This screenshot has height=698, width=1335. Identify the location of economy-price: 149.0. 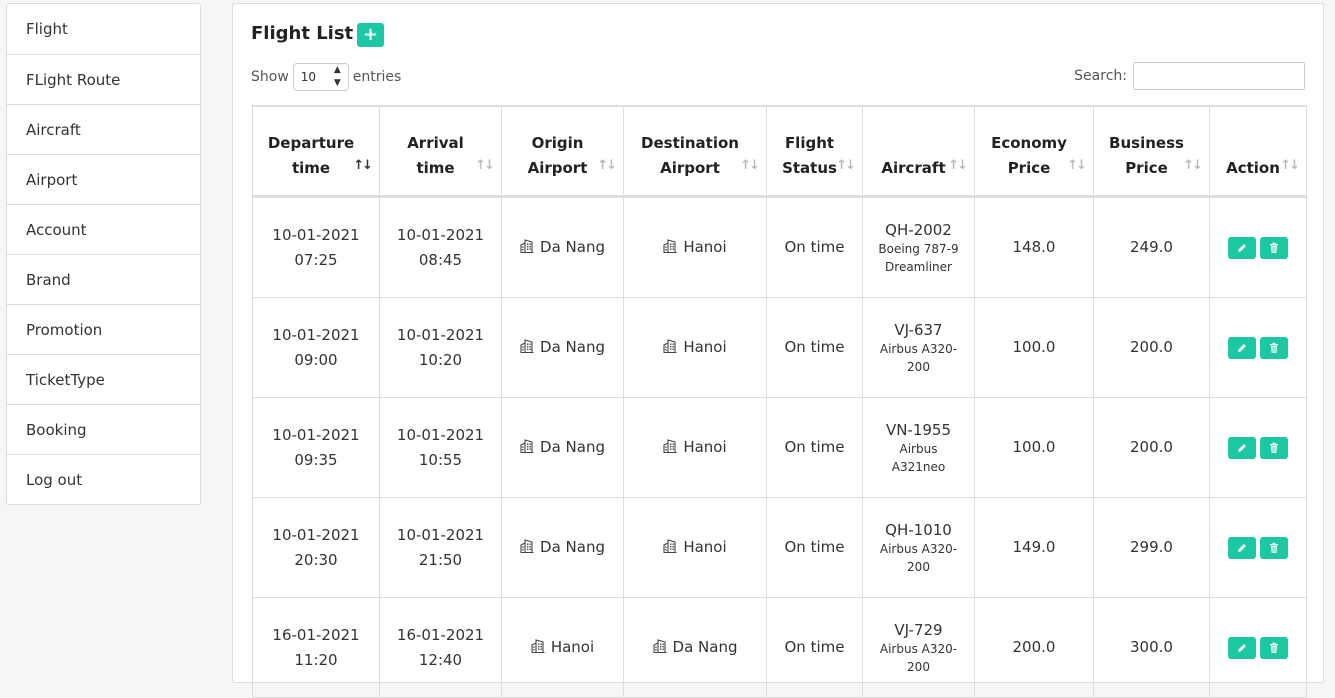
(1034, 547).